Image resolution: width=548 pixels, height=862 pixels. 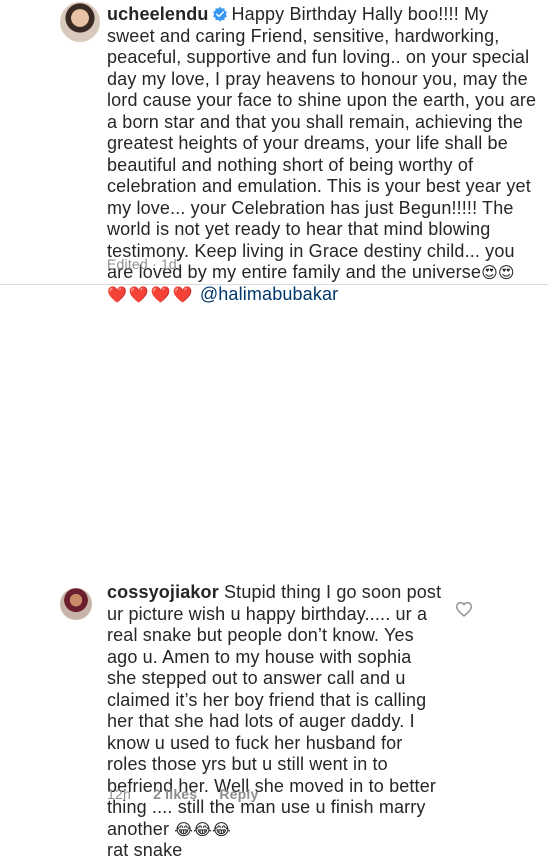 I want to click on heart-outline-icon, so click(x=464, y=609).